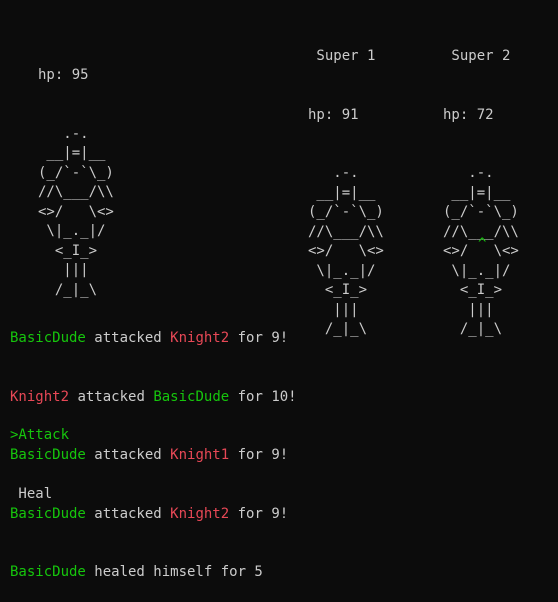  Describe the element at coordinates (174, 572) in the screenshot. I see `log-verb: healed himself for 5` at that location.